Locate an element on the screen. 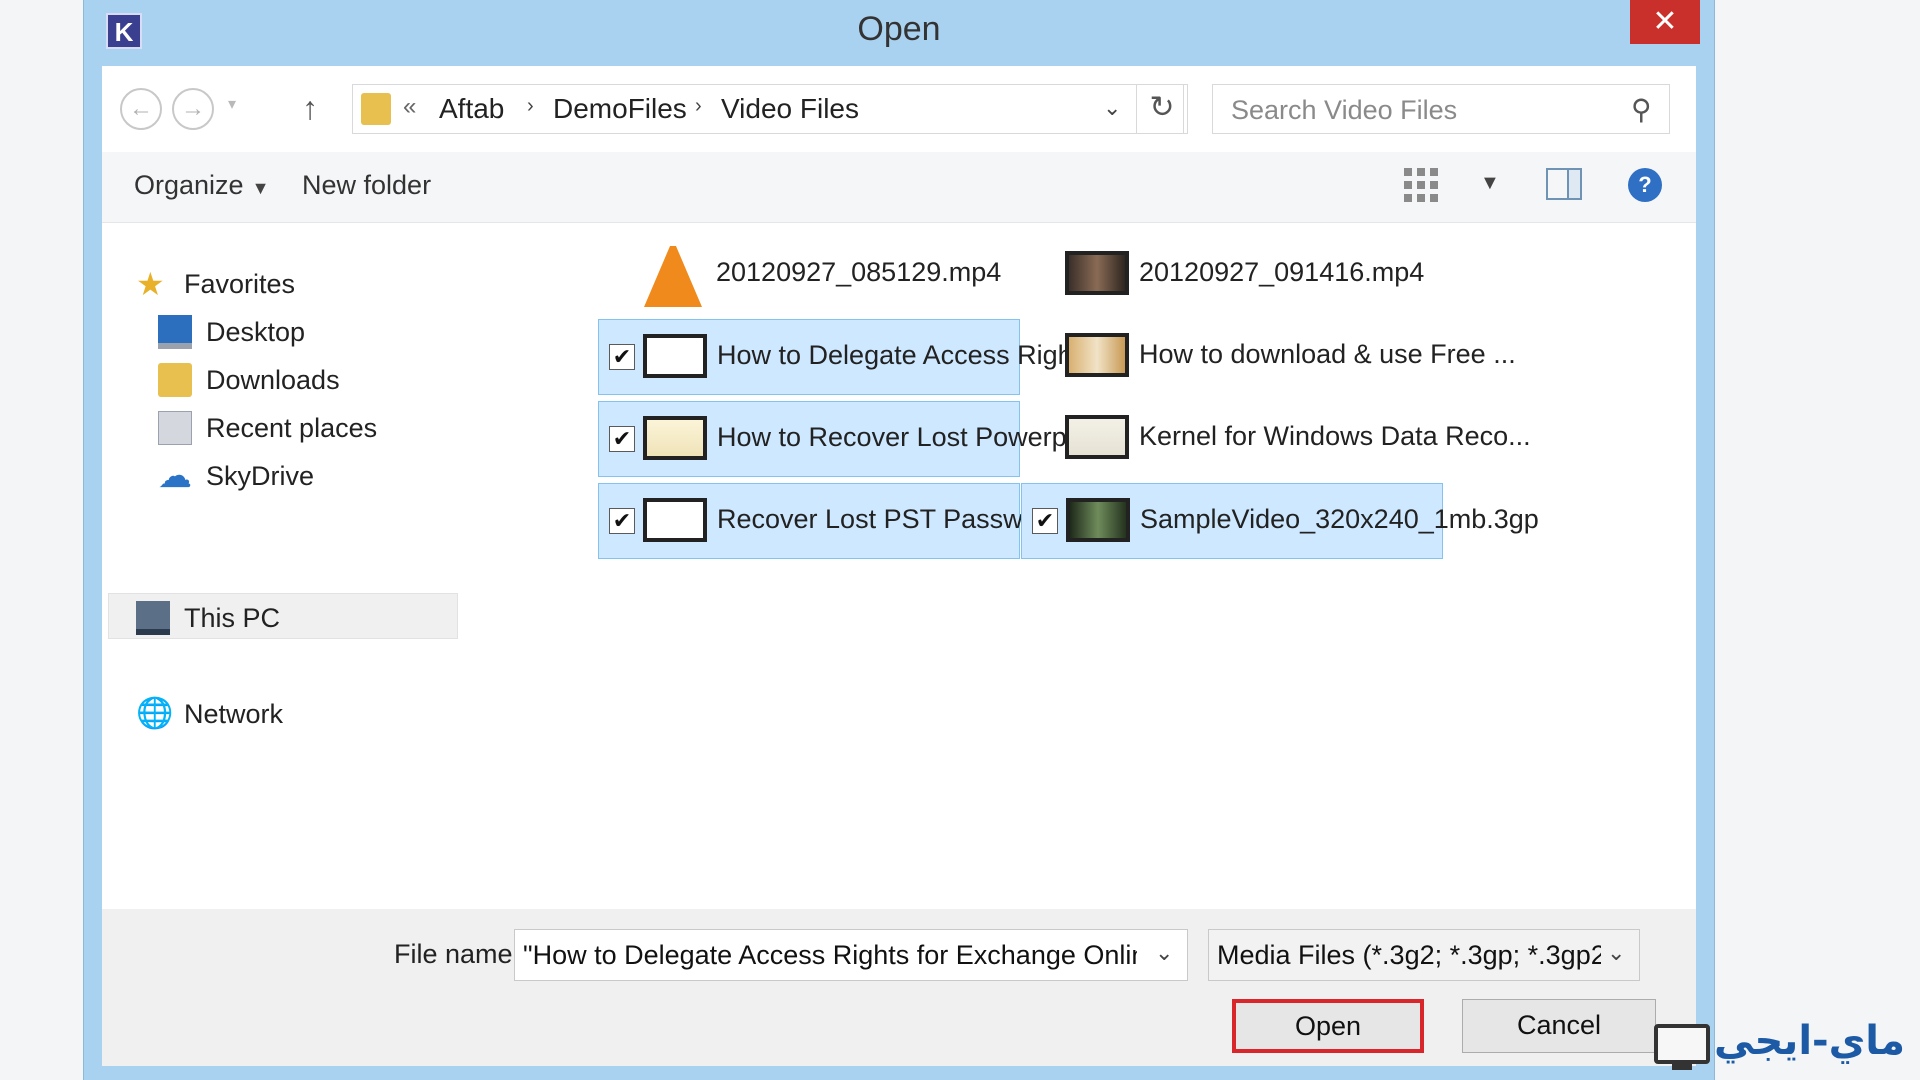 This screenshot has height=1080, width=1920. file-item-selected: ✔ SampleVideo_320x240_1mb.3gp is located at coordinates (1280, 521).